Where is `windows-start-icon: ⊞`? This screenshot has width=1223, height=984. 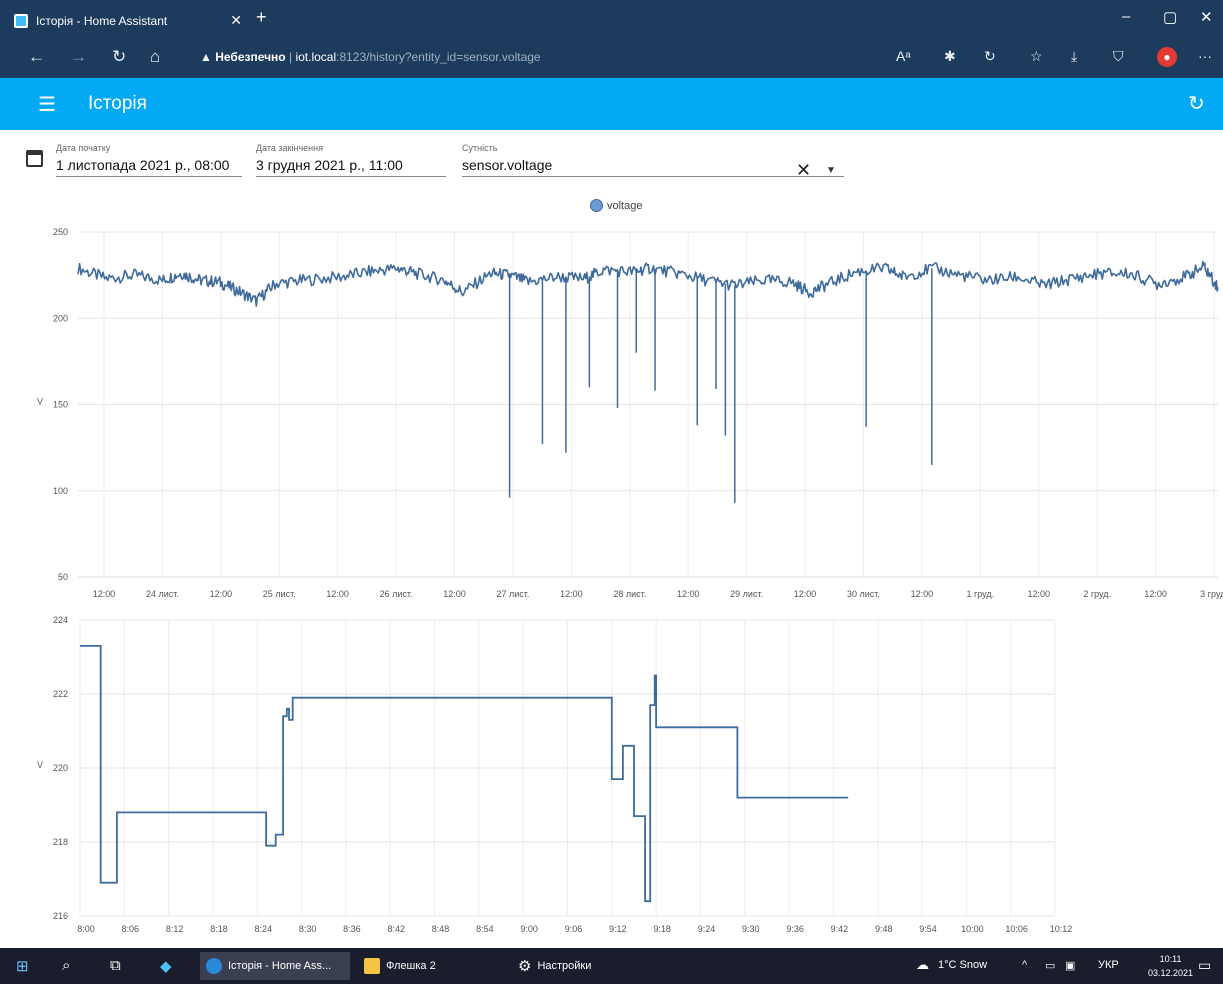
windows-start-icon: ⊞ is located at coordinates (22, 966).